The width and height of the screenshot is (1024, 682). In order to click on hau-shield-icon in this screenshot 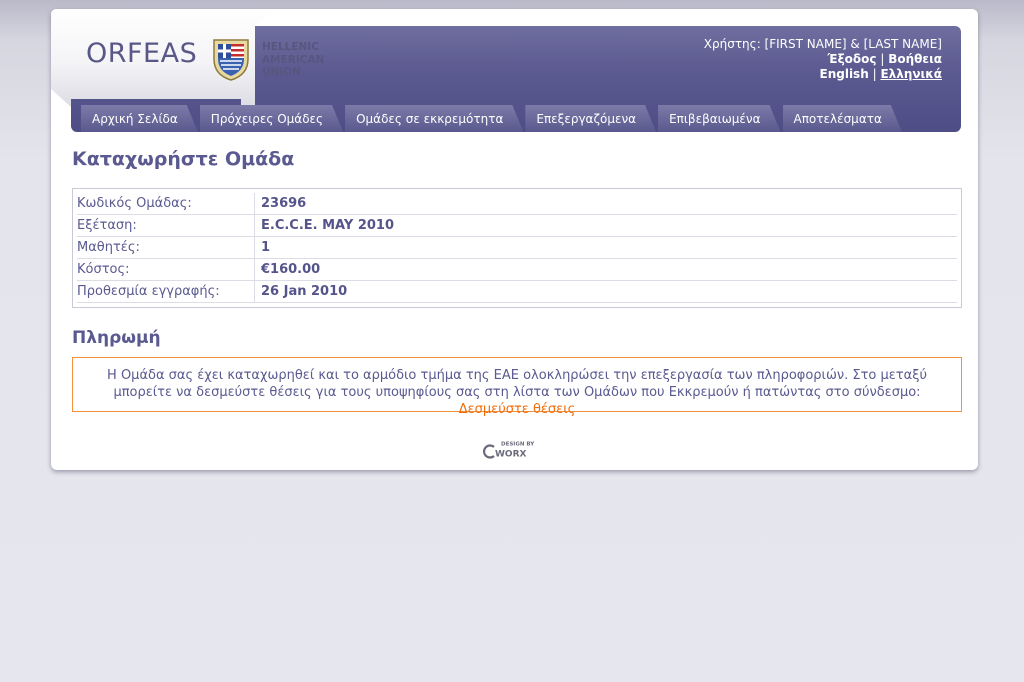, I will do `click(231, 60)`.